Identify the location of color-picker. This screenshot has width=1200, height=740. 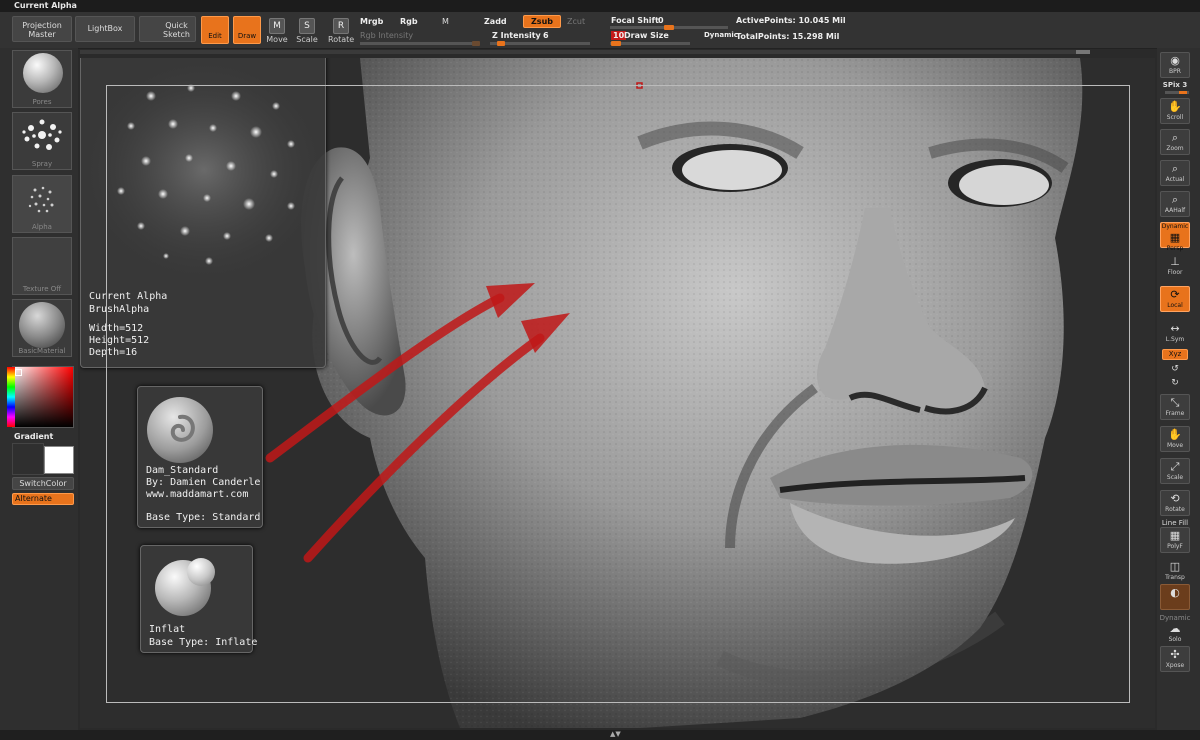
(40, 397).